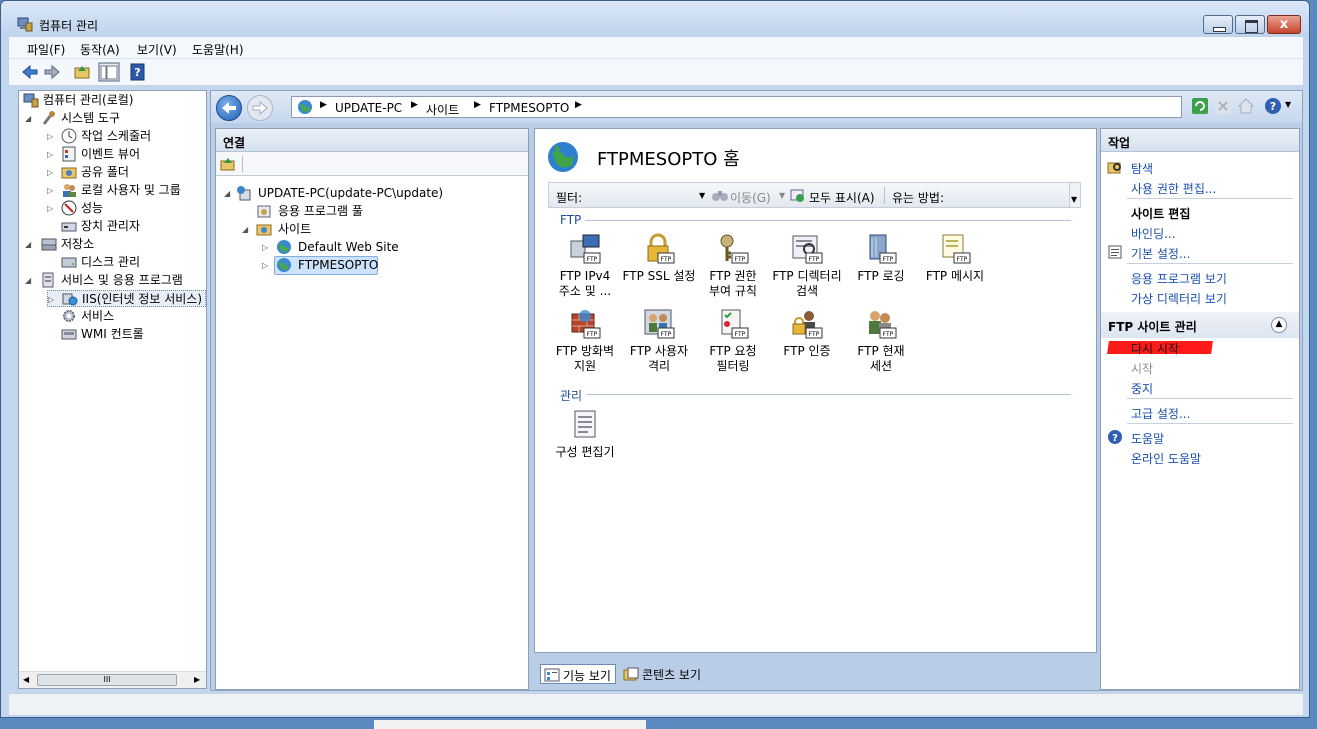 The image size is (1317, 729). I want to click on filter-bar: 필터: ▼ 이동(G) ▼ 모두 표시(A) 유는 방법: ▼, so click(814, 195).